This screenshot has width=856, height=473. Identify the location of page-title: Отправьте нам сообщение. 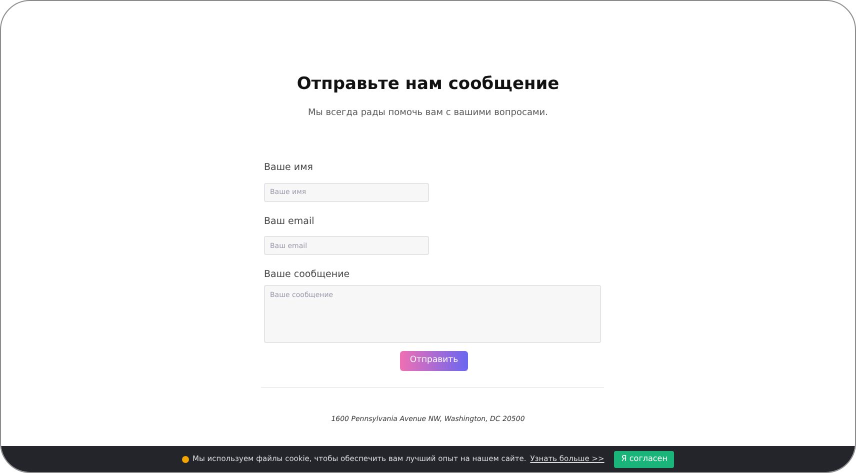
(428, 84).